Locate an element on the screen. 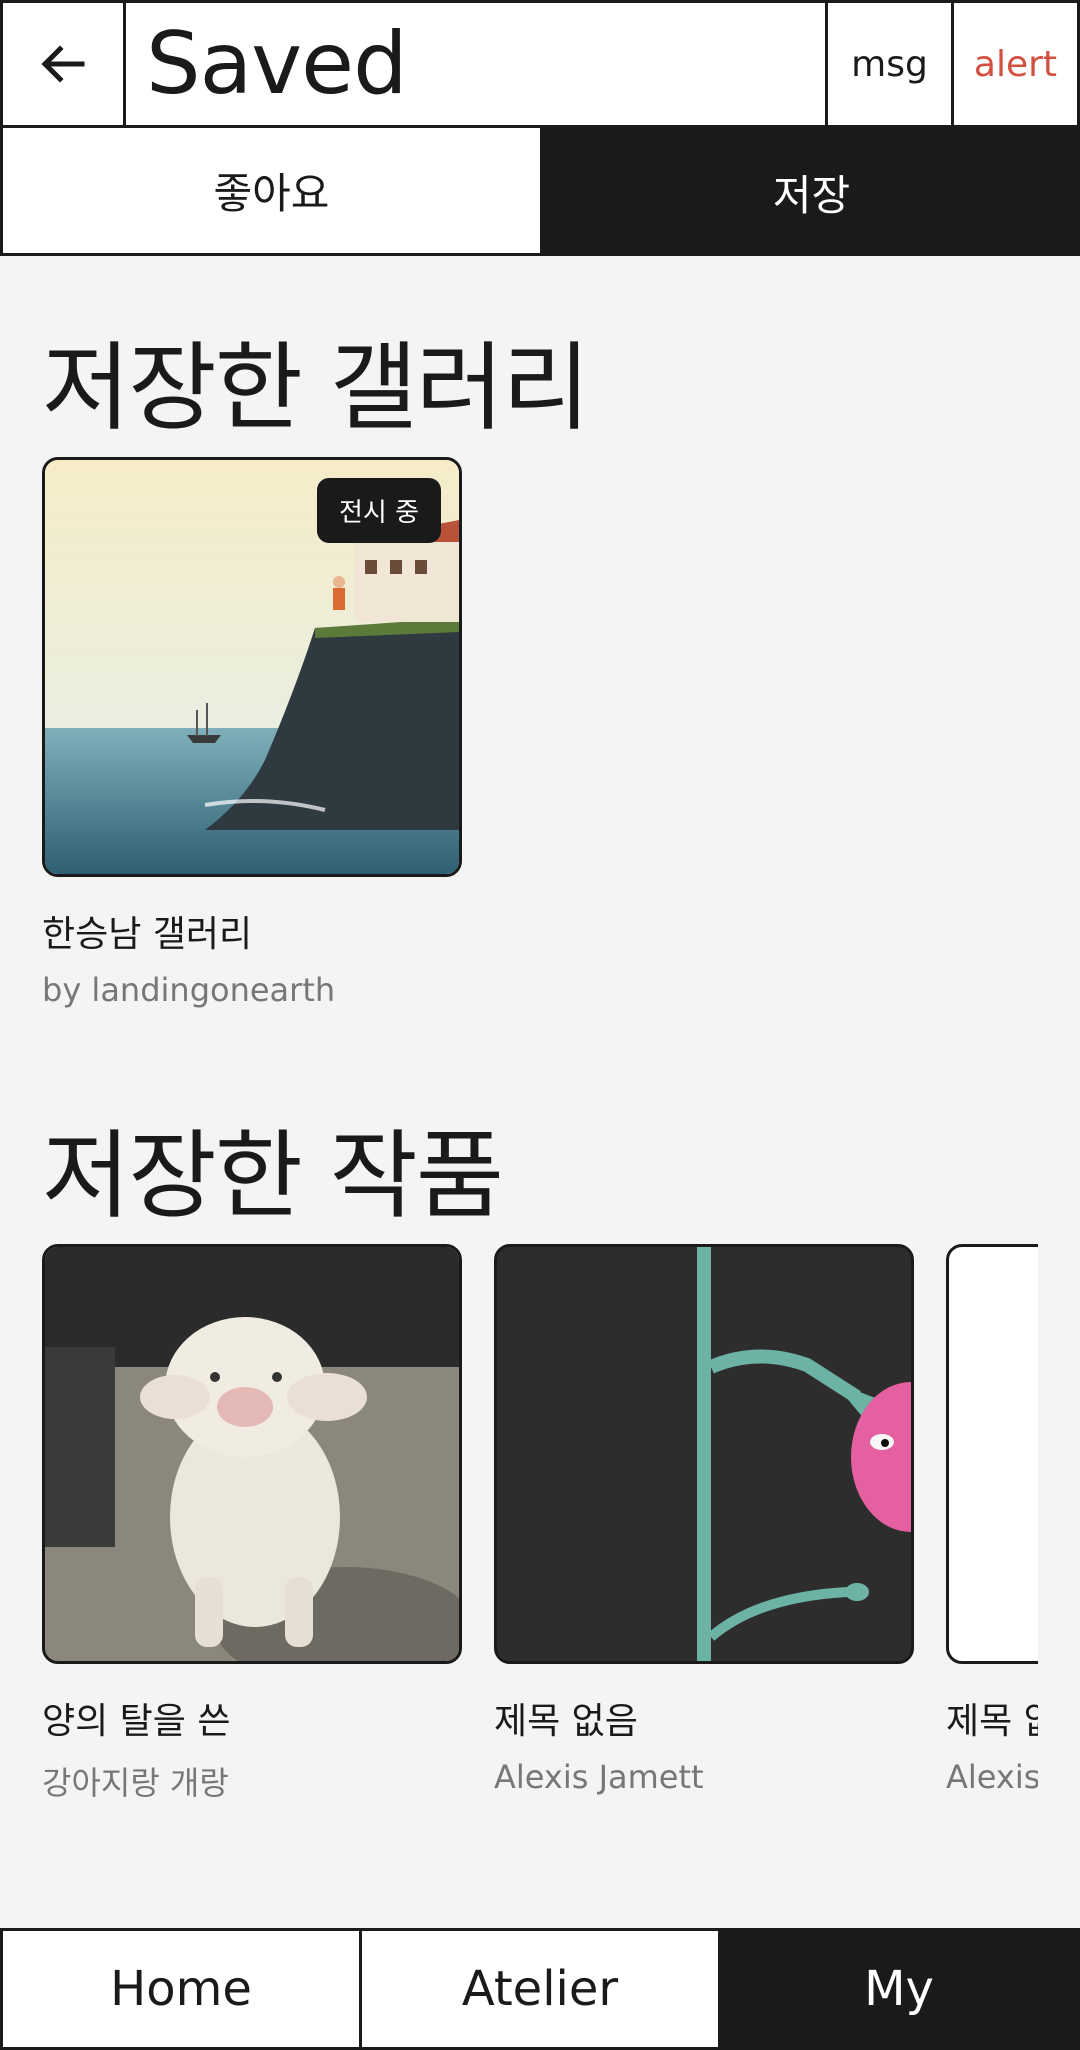  nav-atelier: Atelier is located at coordinates (541, 1989).